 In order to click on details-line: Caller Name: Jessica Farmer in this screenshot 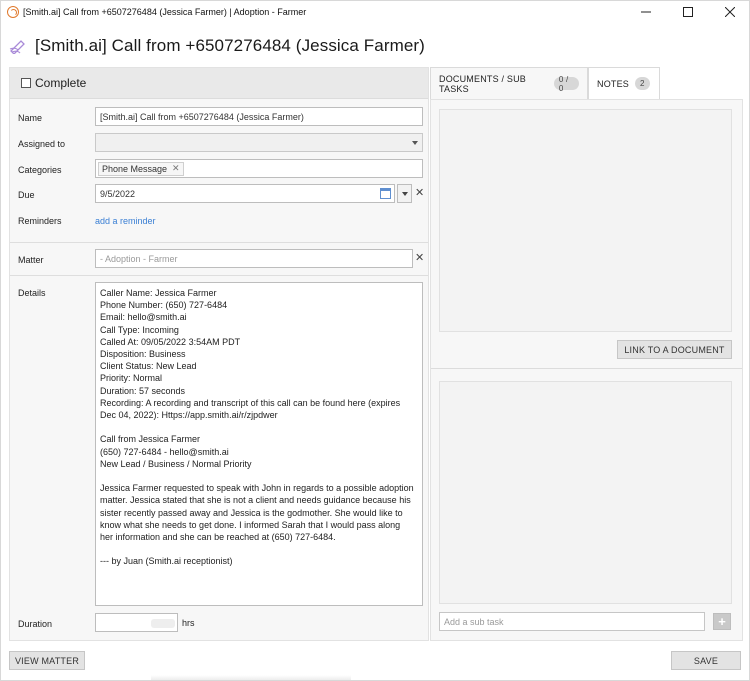, I will do `click(158, 293)`.